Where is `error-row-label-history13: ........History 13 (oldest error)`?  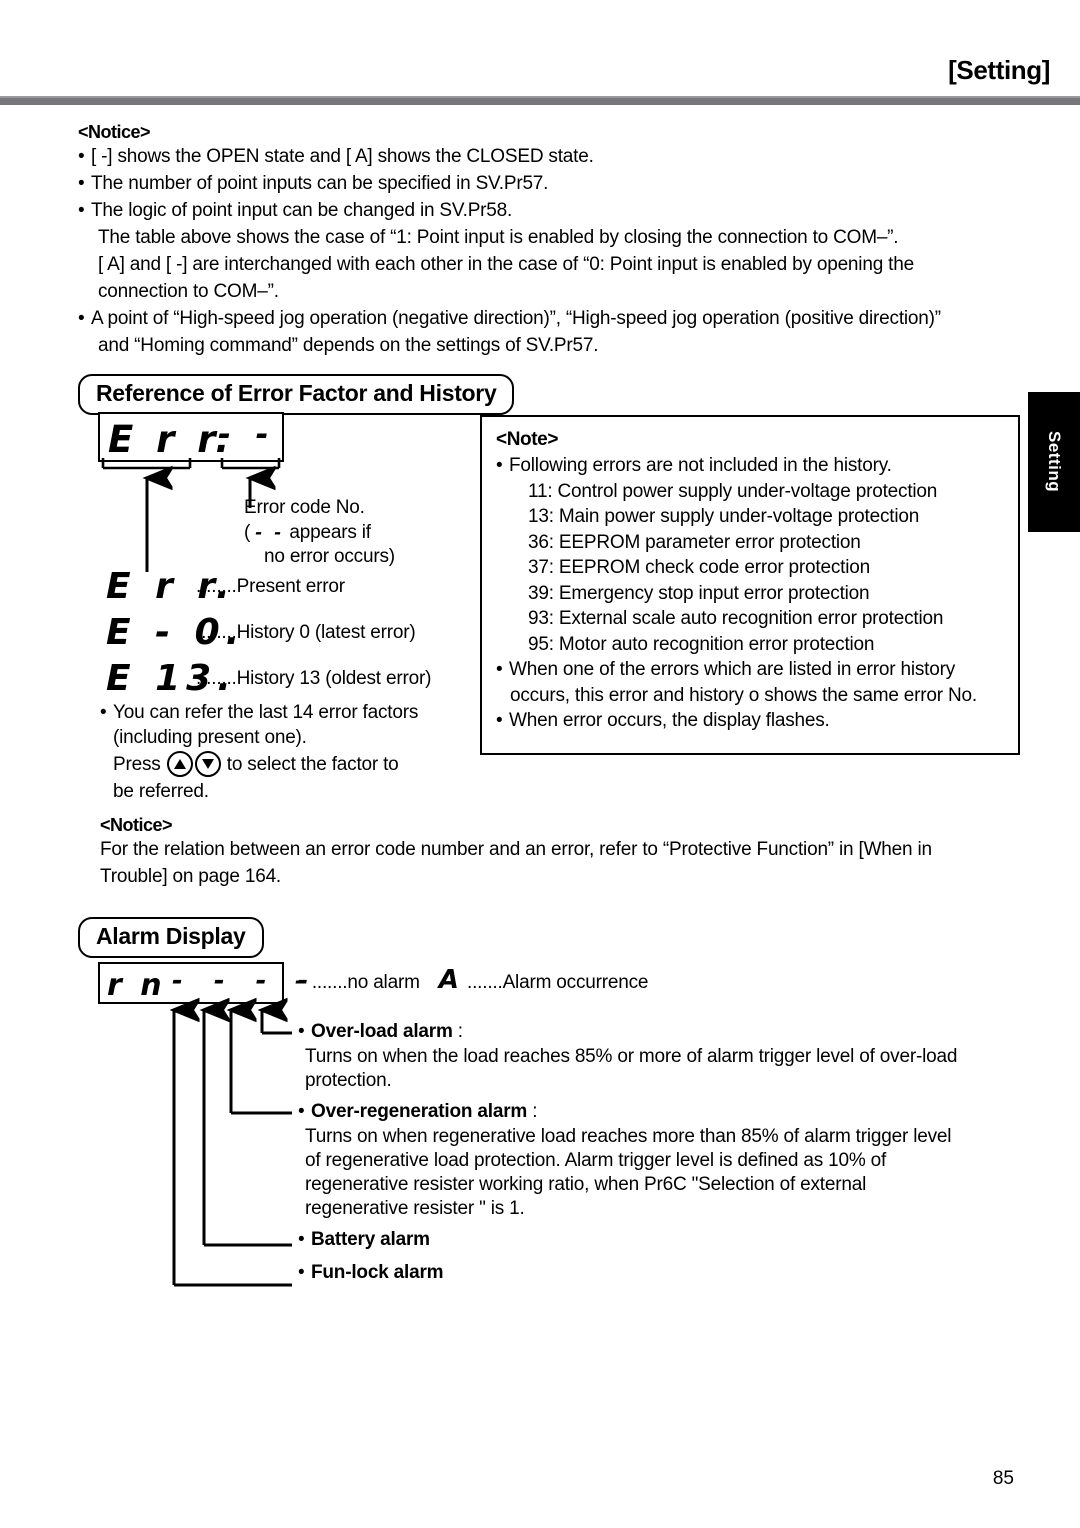
error-row-label-history13: ........History 13 (oldest error) is located at coordinates (314, 678).